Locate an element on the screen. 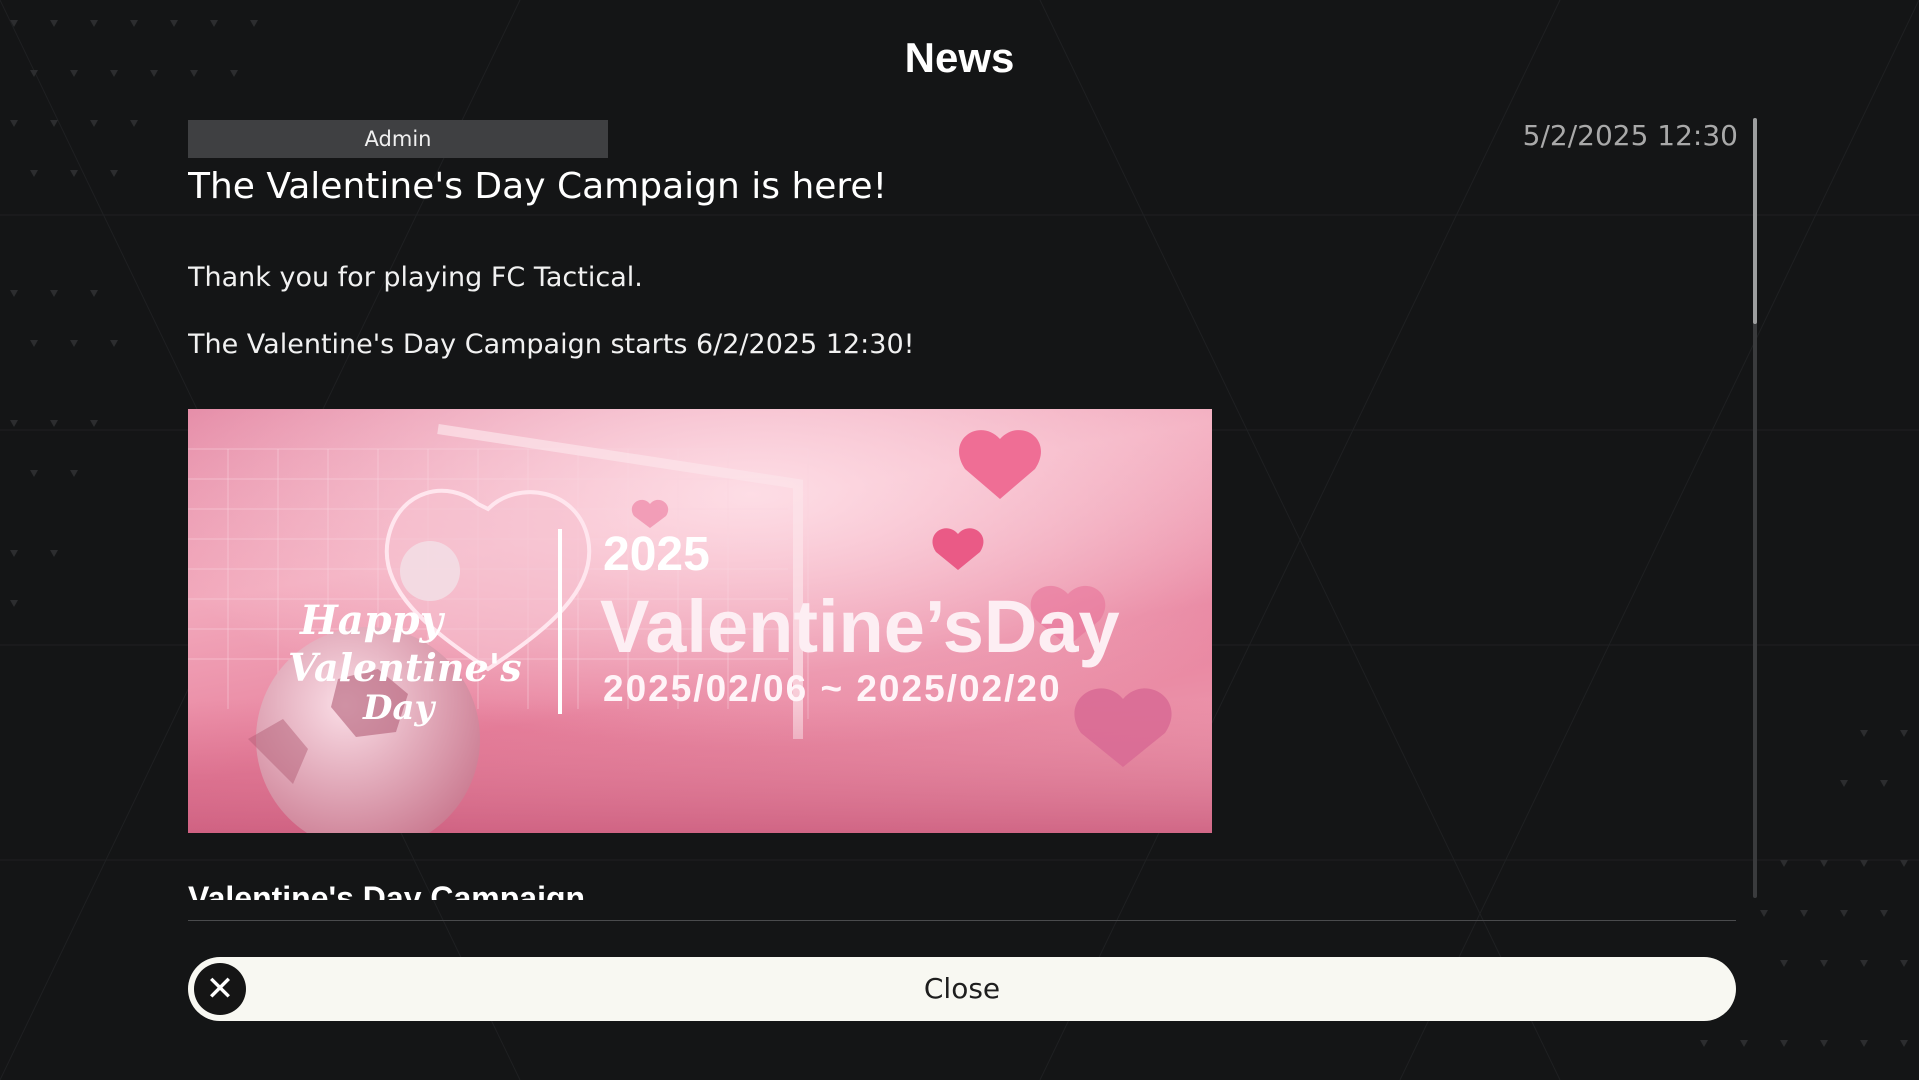  close-button: Close ✕ is located at coordinates (962, 989).